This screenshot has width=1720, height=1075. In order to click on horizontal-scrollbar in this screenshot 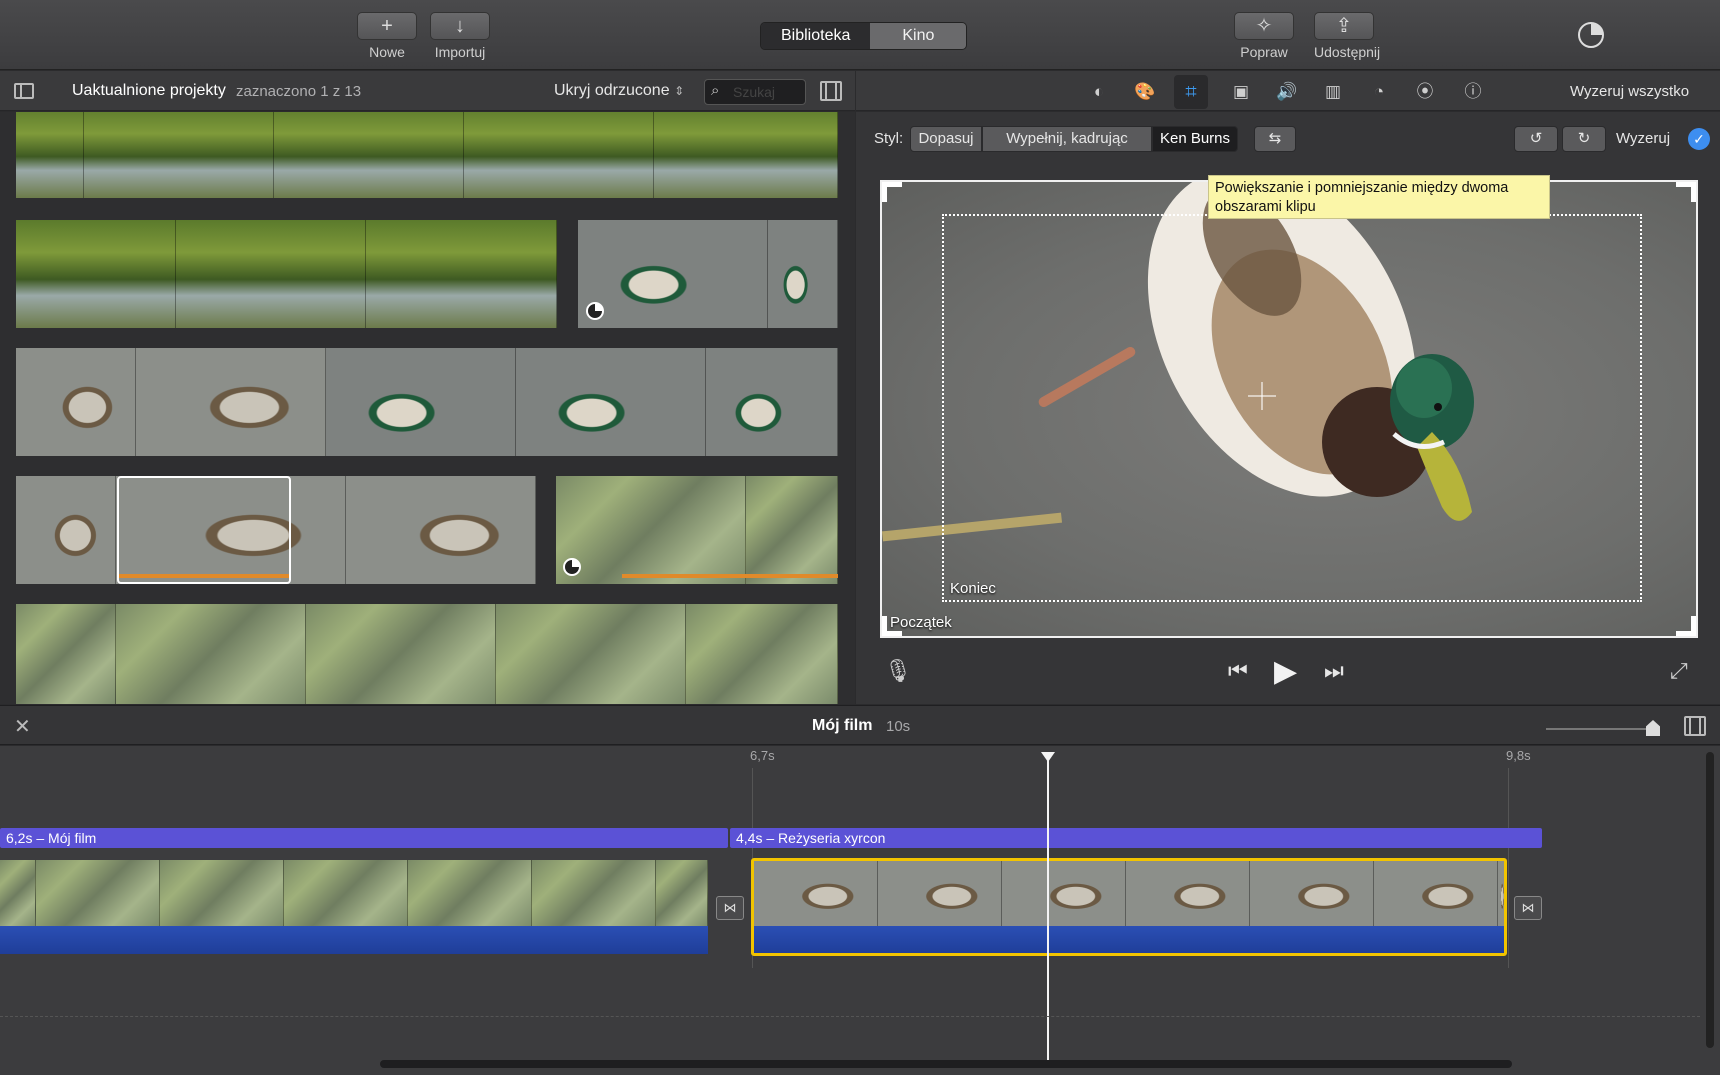, I will do `click(946, 1064)`.